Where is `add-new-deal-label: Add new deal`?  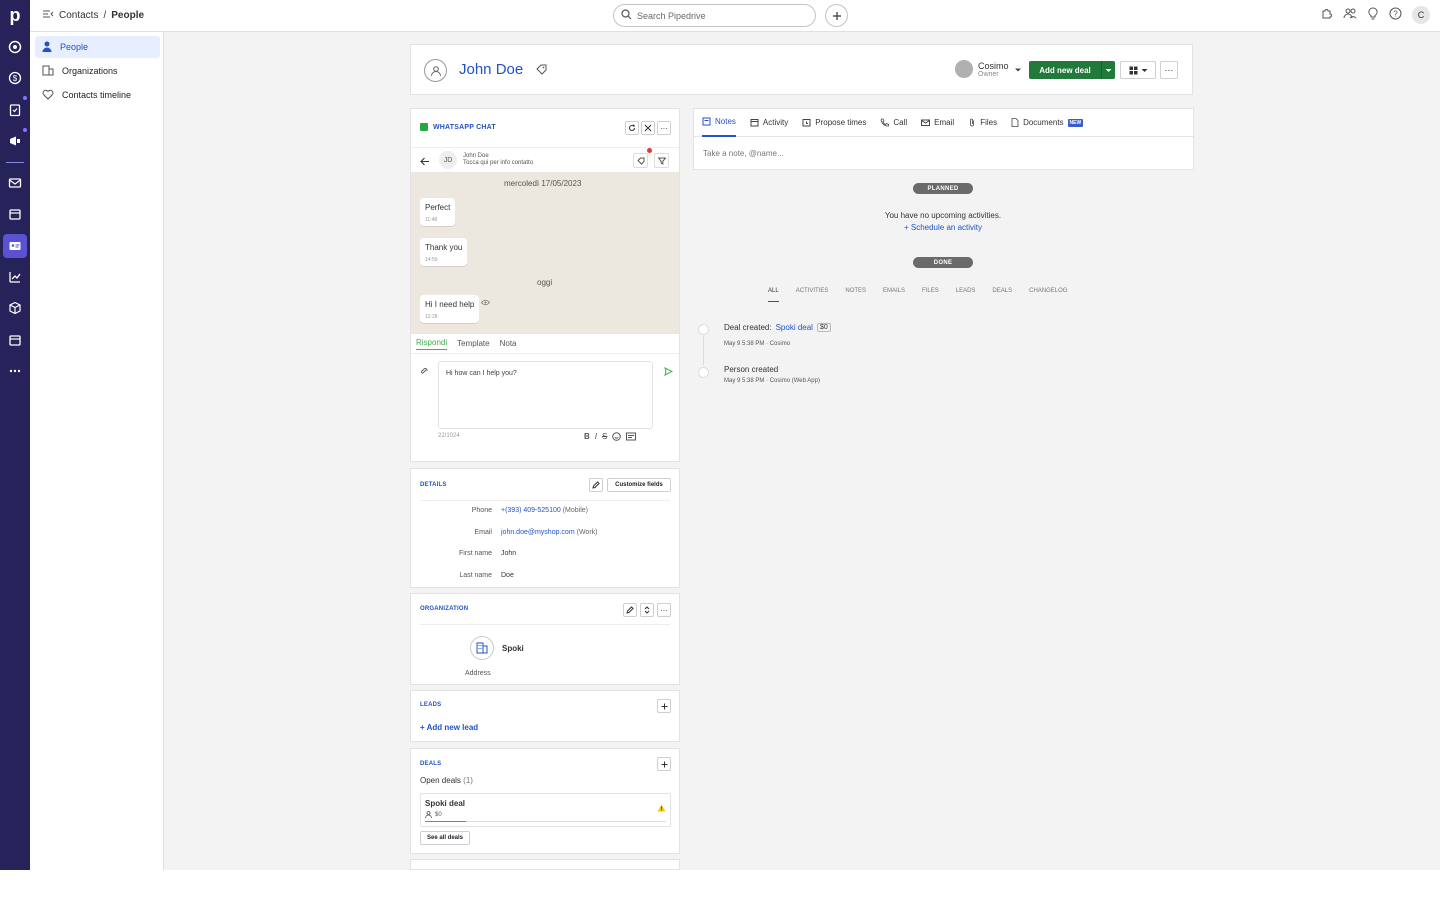 add-new-deal-label: Add new deal is located at coordinates (1065, 70).